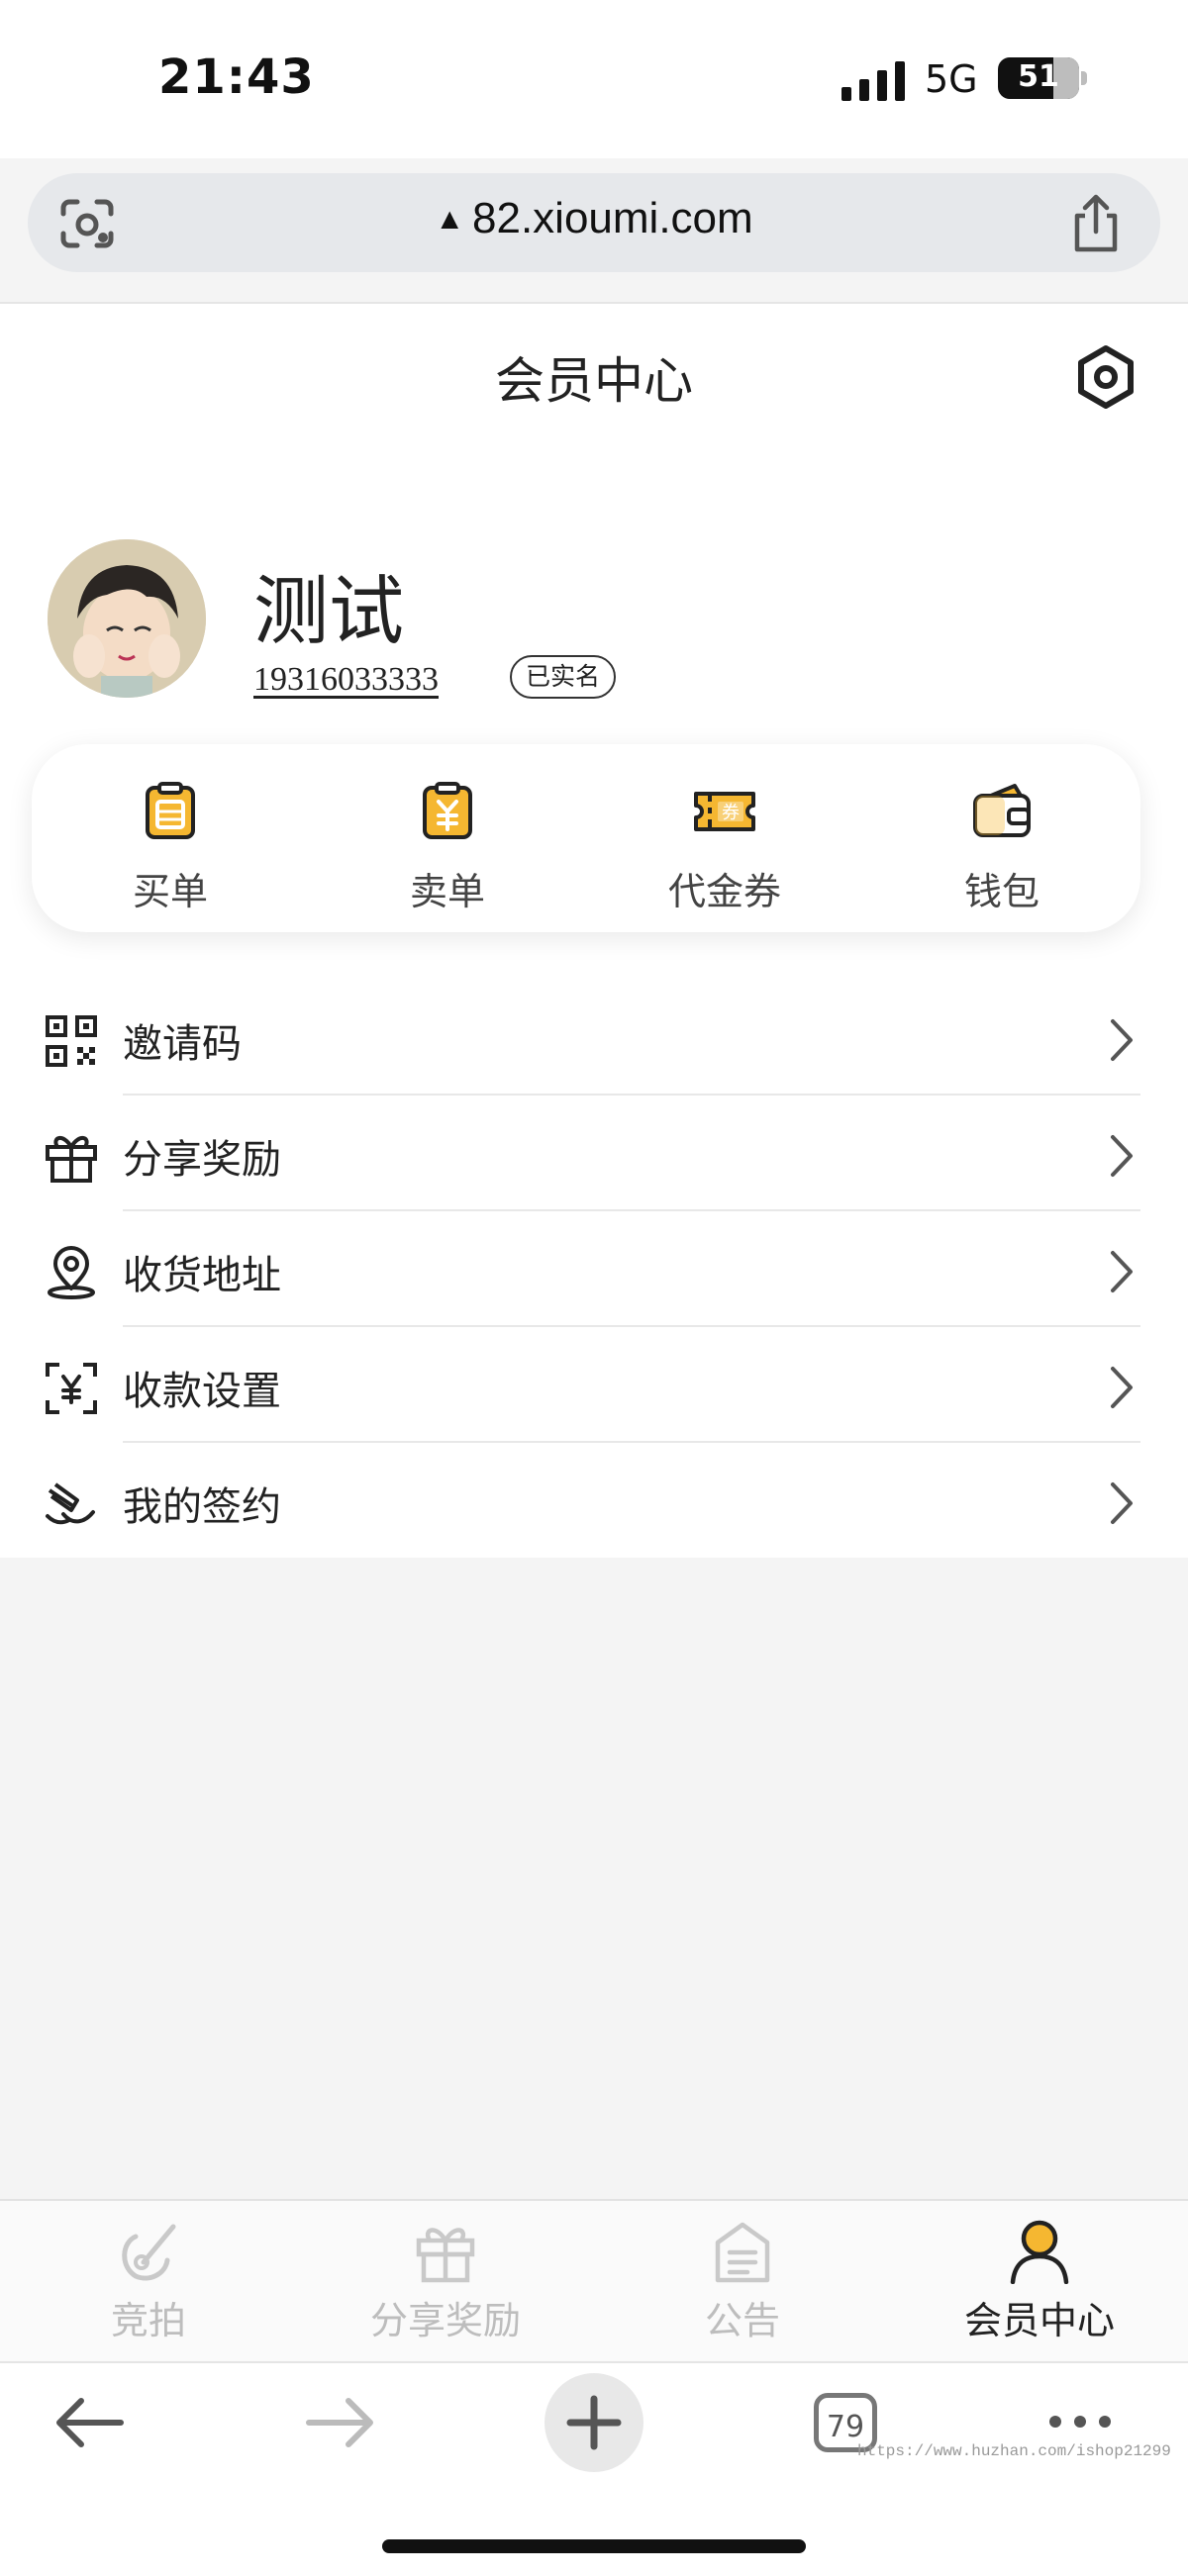 The image size is (1188, 2576). I want to click on share-icon, so click(1096, 223).